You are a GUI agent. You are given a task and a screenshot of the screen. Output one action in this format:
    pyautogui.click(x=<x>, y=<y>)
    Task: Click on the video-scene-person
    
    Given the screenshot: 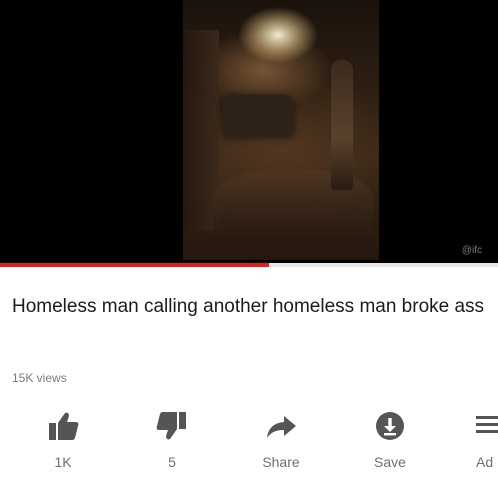 What is the action you would take?
    pyautogui.click(x=342, y=125)
    